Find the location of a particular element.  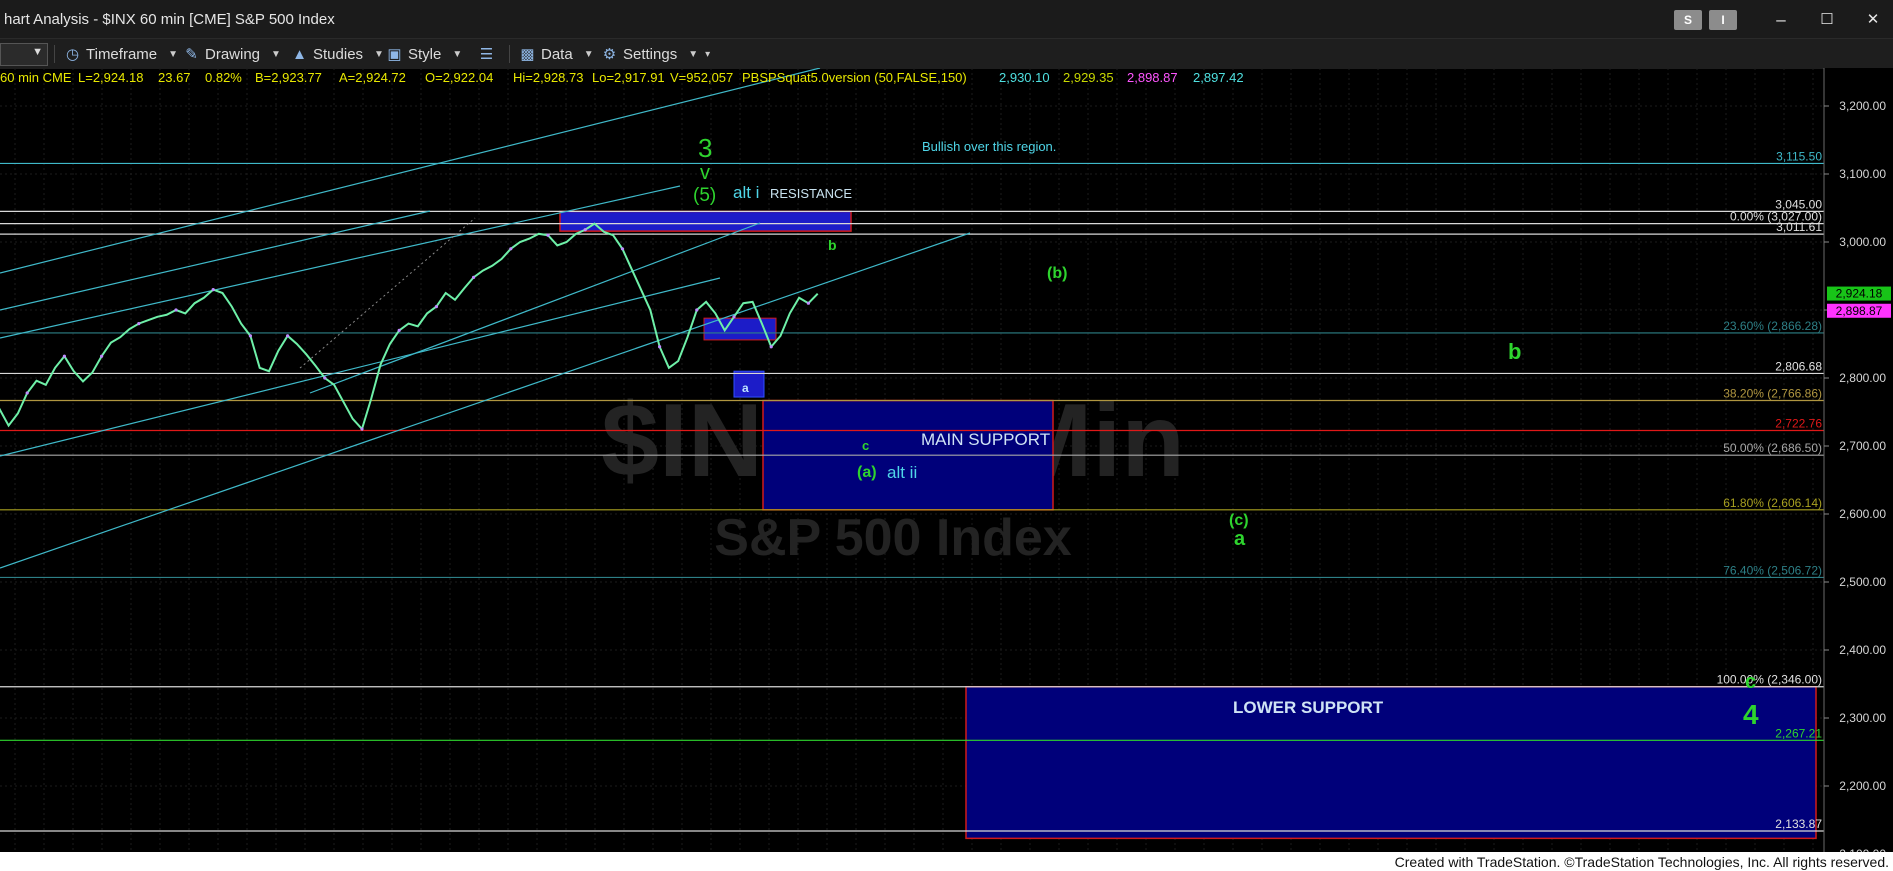

status-item: 0.82% is located at coordinates (223, 77).